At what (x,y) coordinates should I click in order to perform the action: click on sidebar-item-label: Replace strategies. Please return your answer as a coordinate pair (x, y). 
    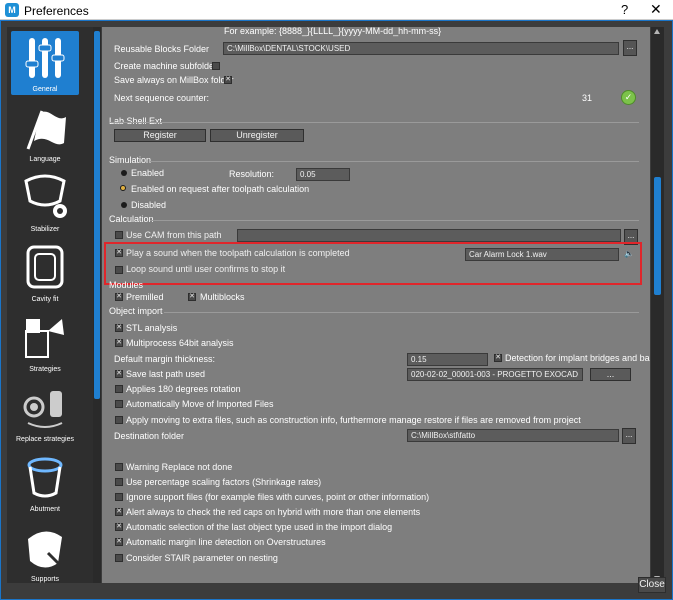
    Looking at the image, I should click on (45, 439).